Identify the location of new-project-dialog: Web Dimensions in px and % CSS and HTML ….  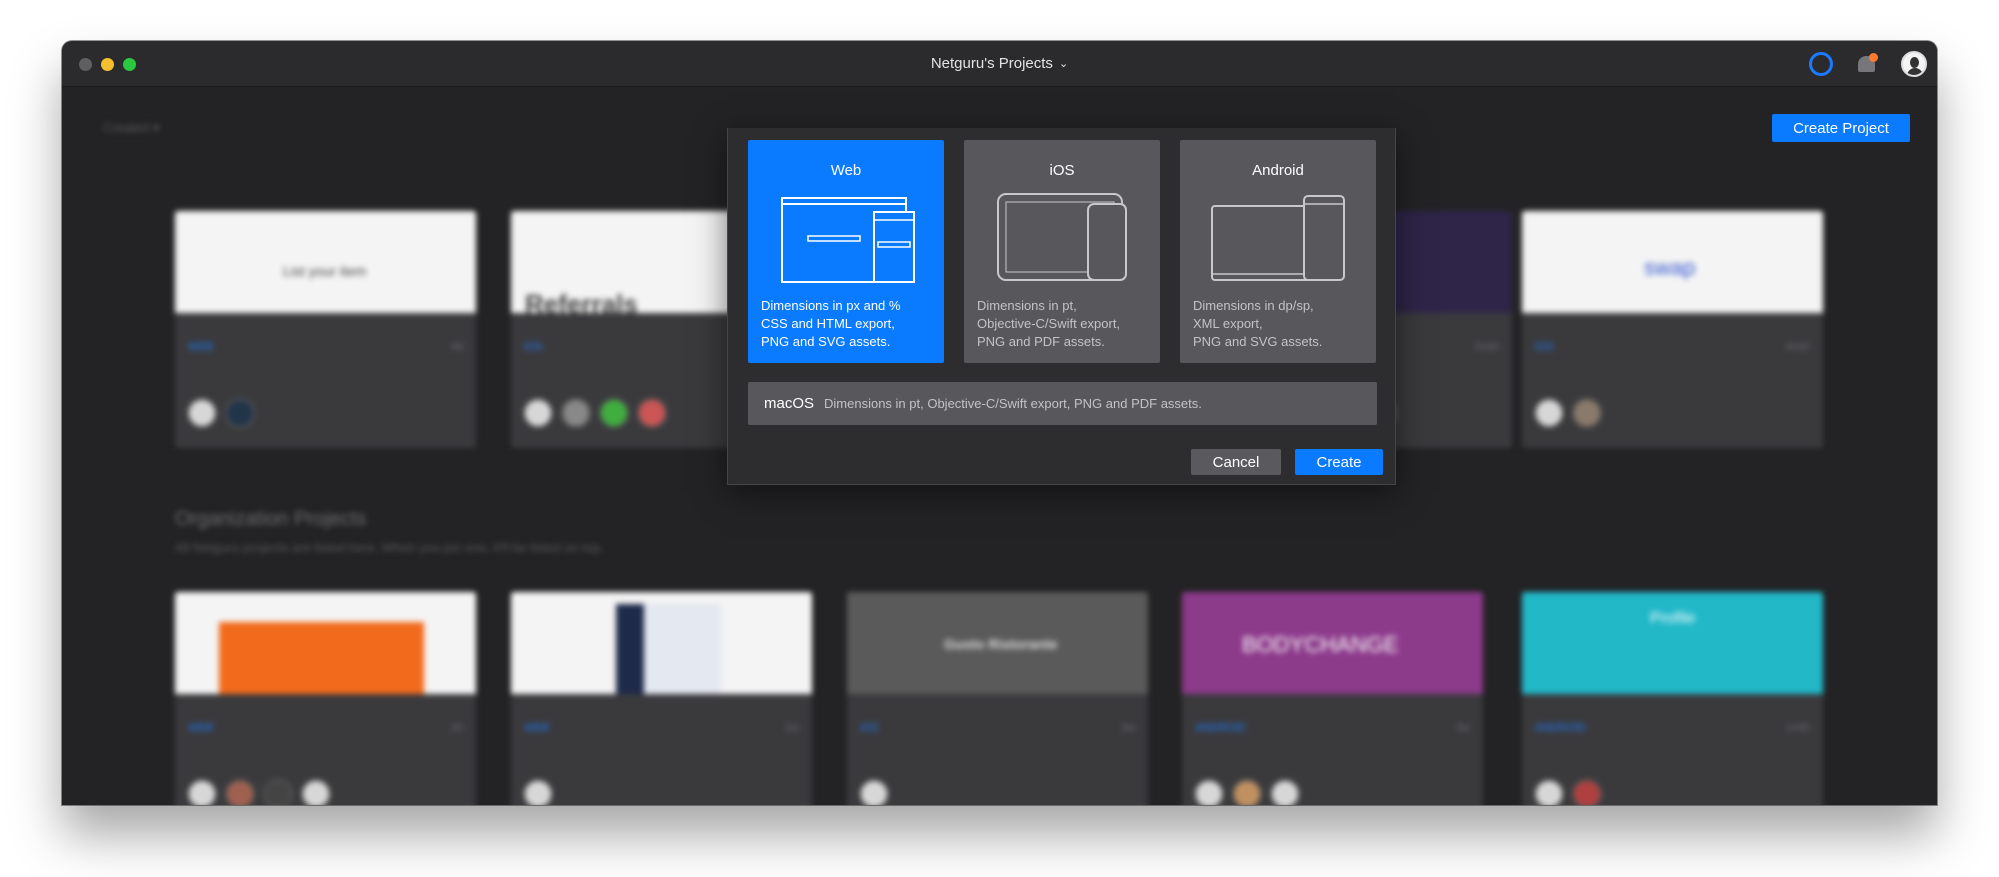
(1061, 306).